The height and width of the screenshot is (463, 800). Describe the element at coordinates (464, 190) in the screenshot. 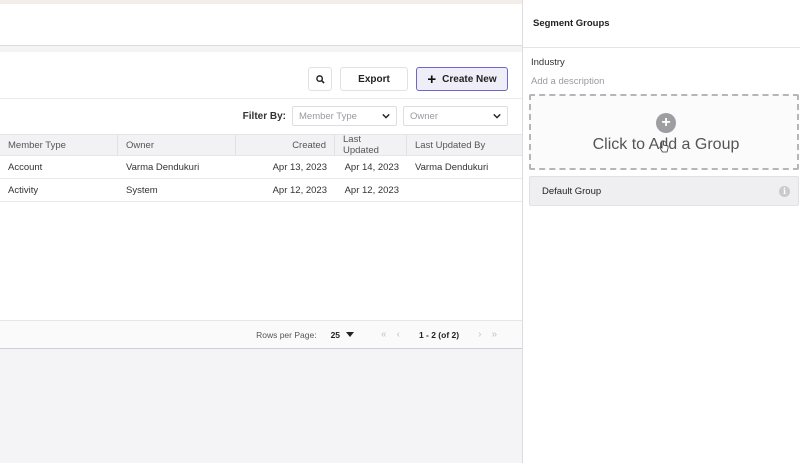

I see `cell-last-updated-by` at that location.